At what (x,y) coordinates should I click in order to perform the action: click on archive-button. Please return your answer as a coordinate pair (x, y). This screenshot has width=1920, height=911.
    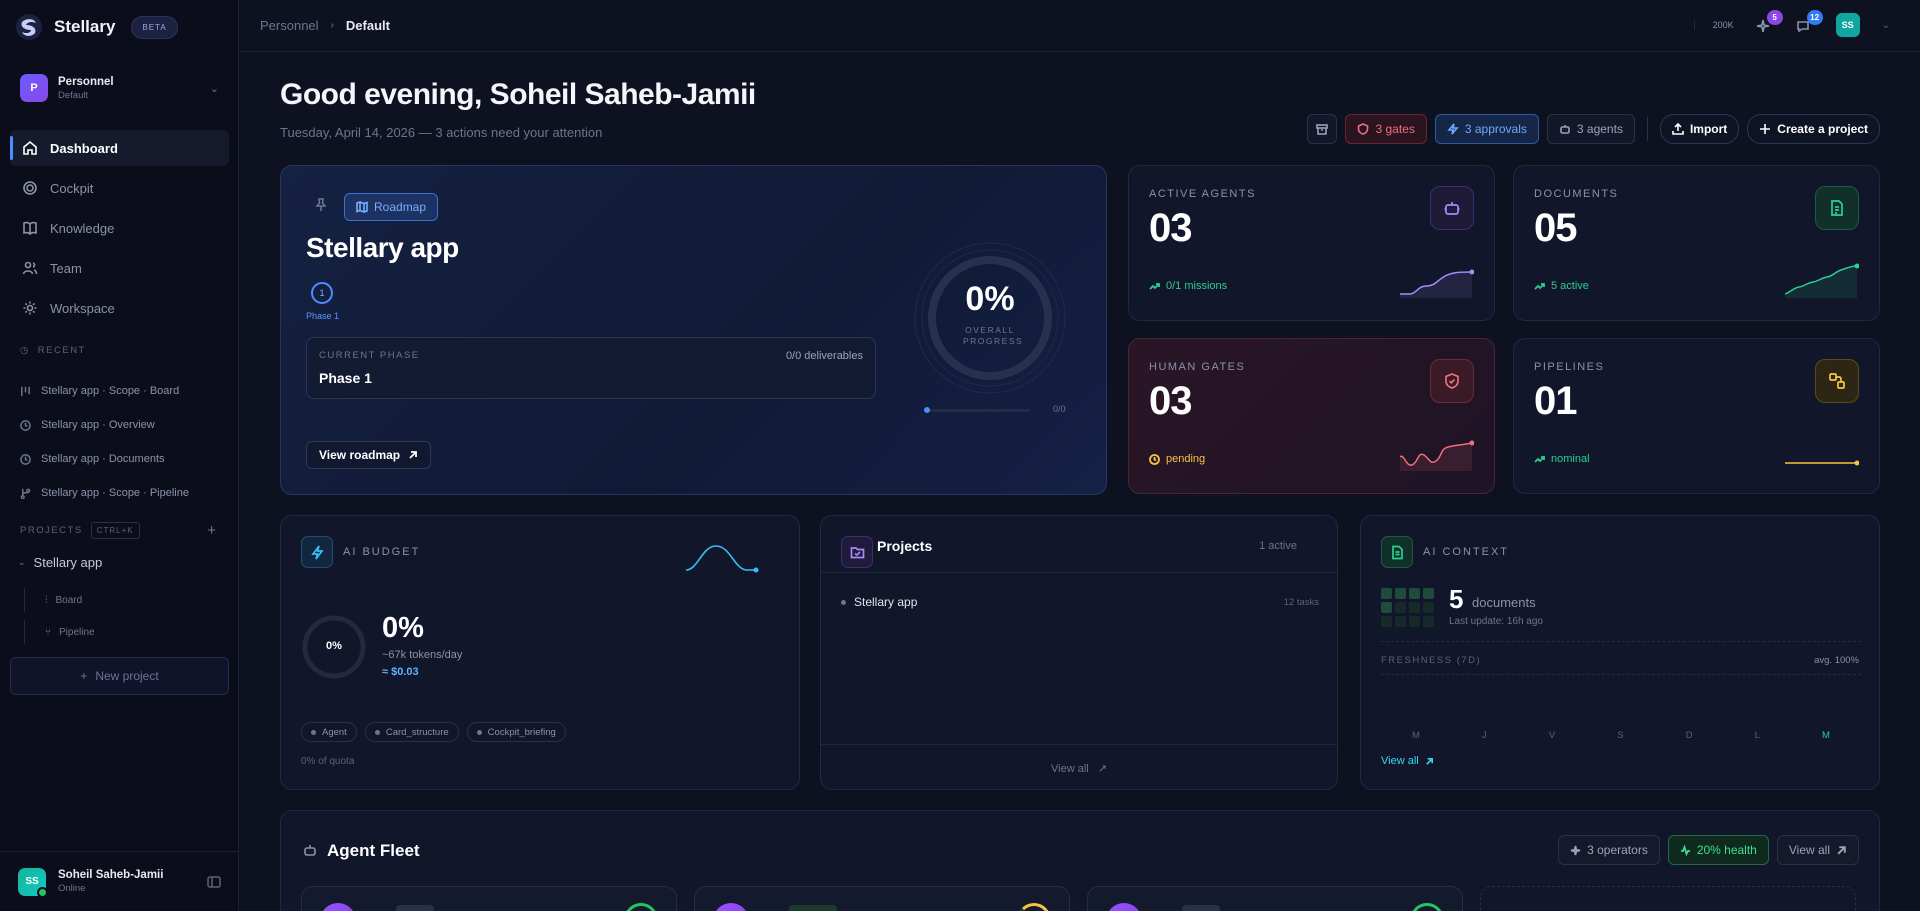
    Looking at the image, I should click on (1322, 129).